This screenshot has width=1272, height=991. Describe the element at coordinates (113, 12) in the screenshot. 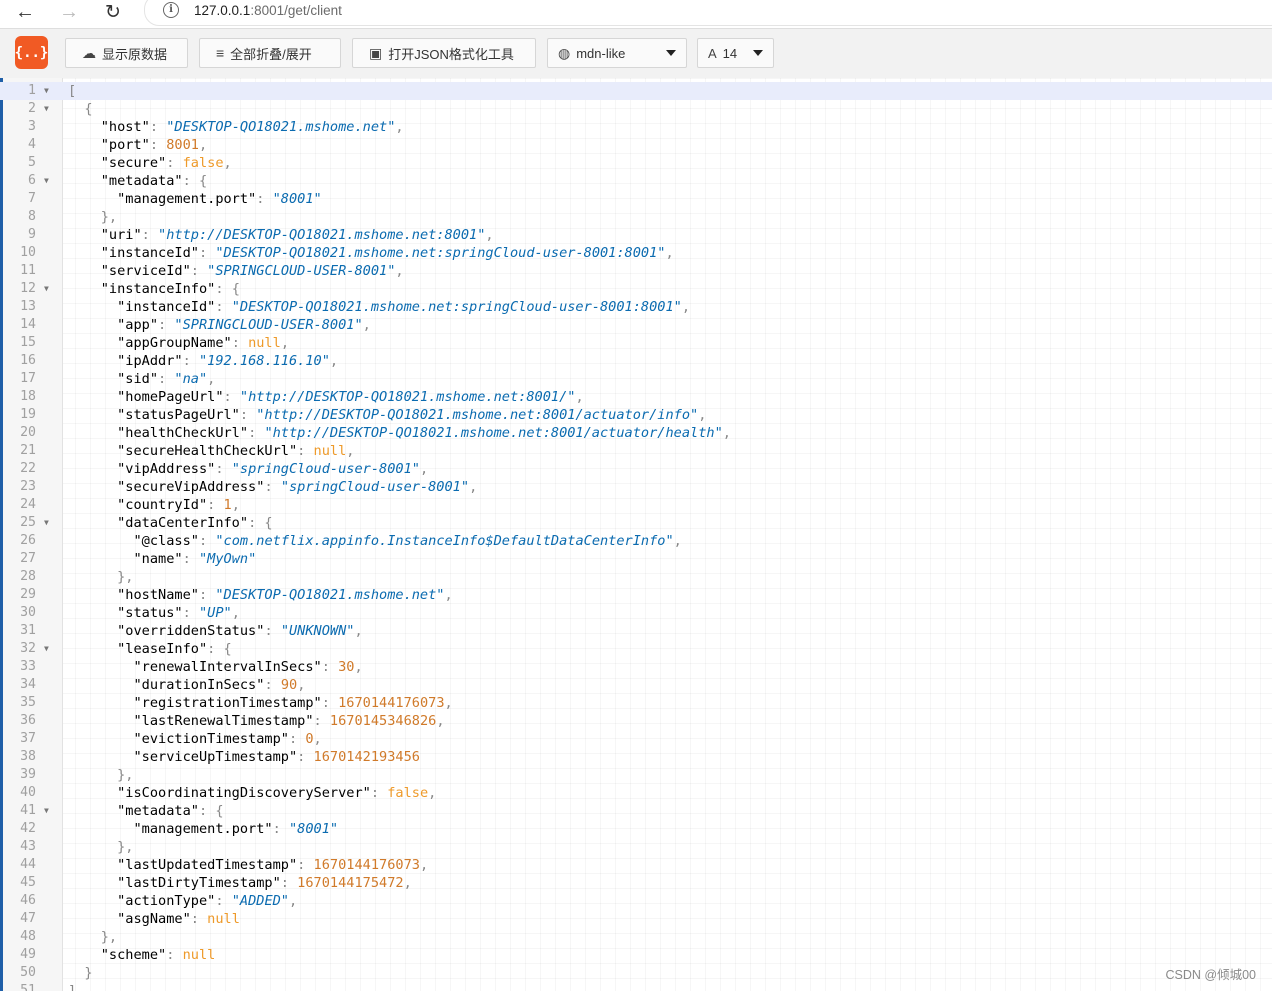

I see `reload-icon: ↻` at that location.